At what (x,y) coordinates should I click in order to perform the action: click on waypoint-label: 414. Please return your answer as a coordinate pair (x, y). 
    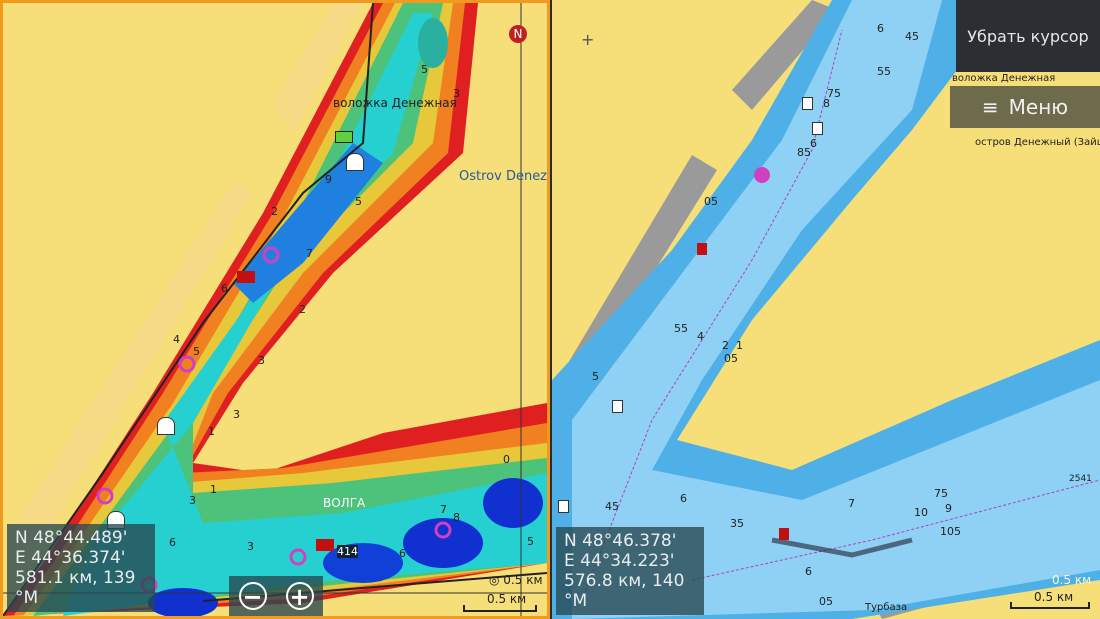
    Looking at the image, I should click on (347, 551).